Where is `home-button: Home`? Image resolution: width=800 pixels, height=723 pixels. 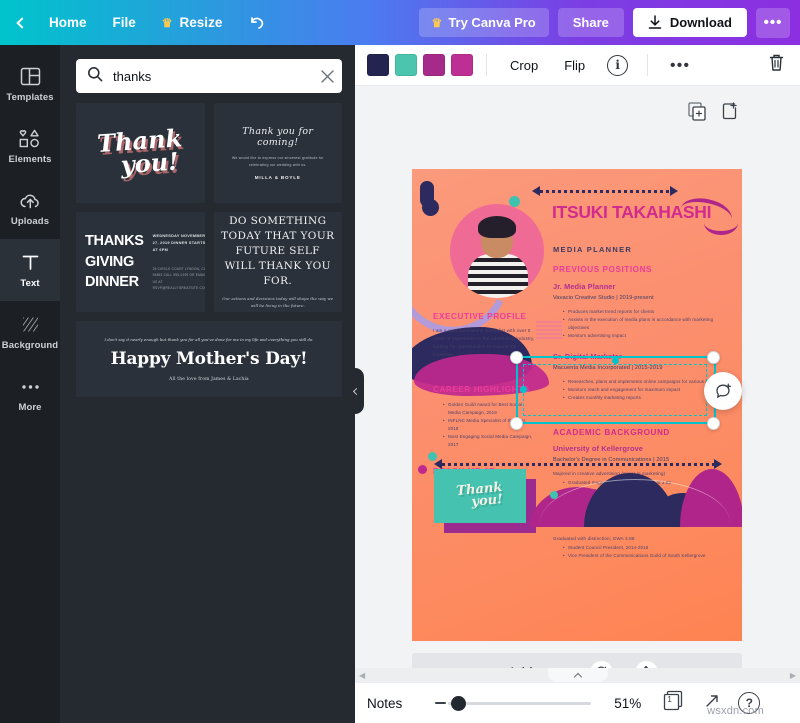 home-button: Home is located at coordinates (68, 22).